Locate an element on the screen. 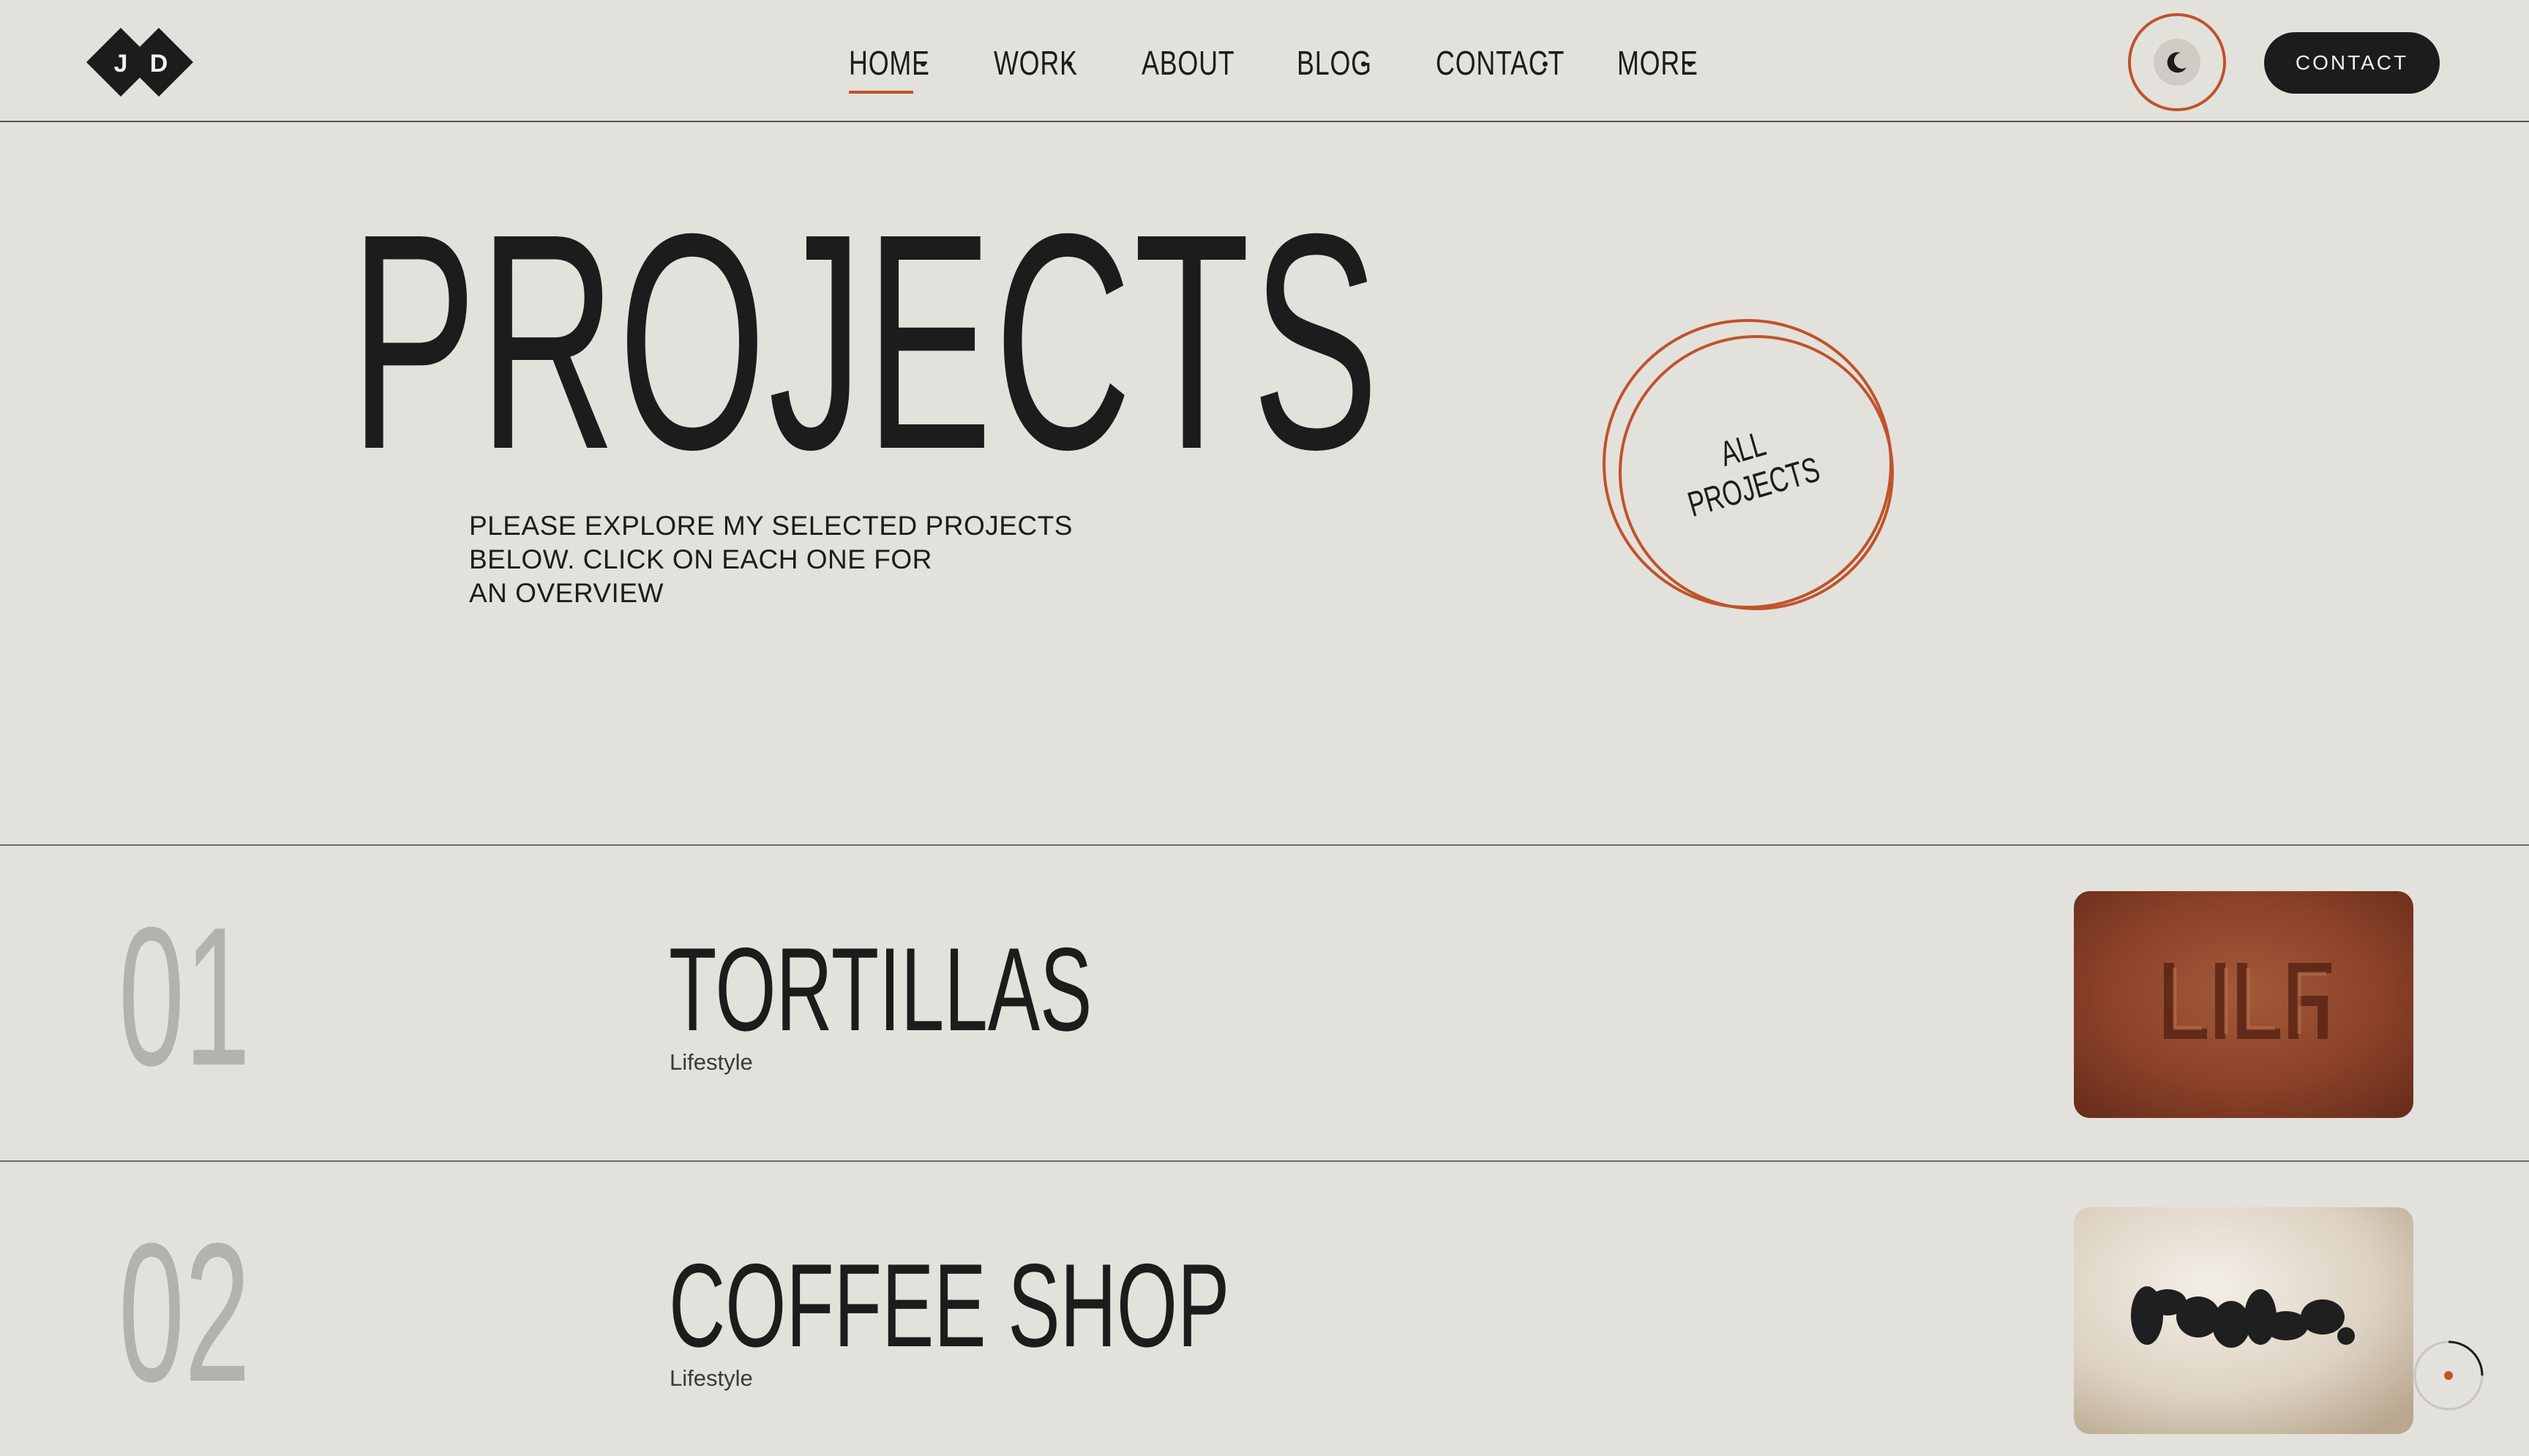  hero-description-line: AN OVERVIEW is located at coordinates (566, 593).